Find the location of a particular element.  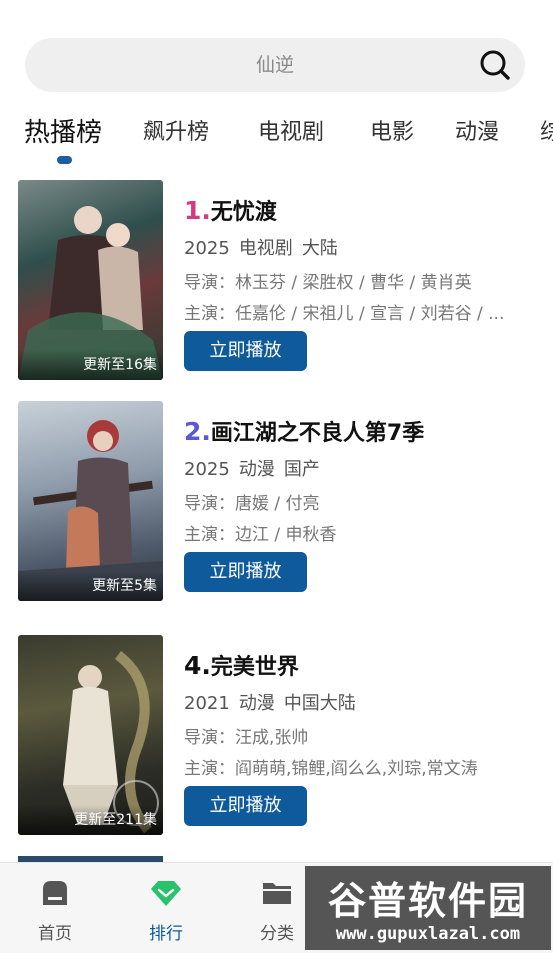

tab-tv: 电视剧 is located at coordinates (291, 130).